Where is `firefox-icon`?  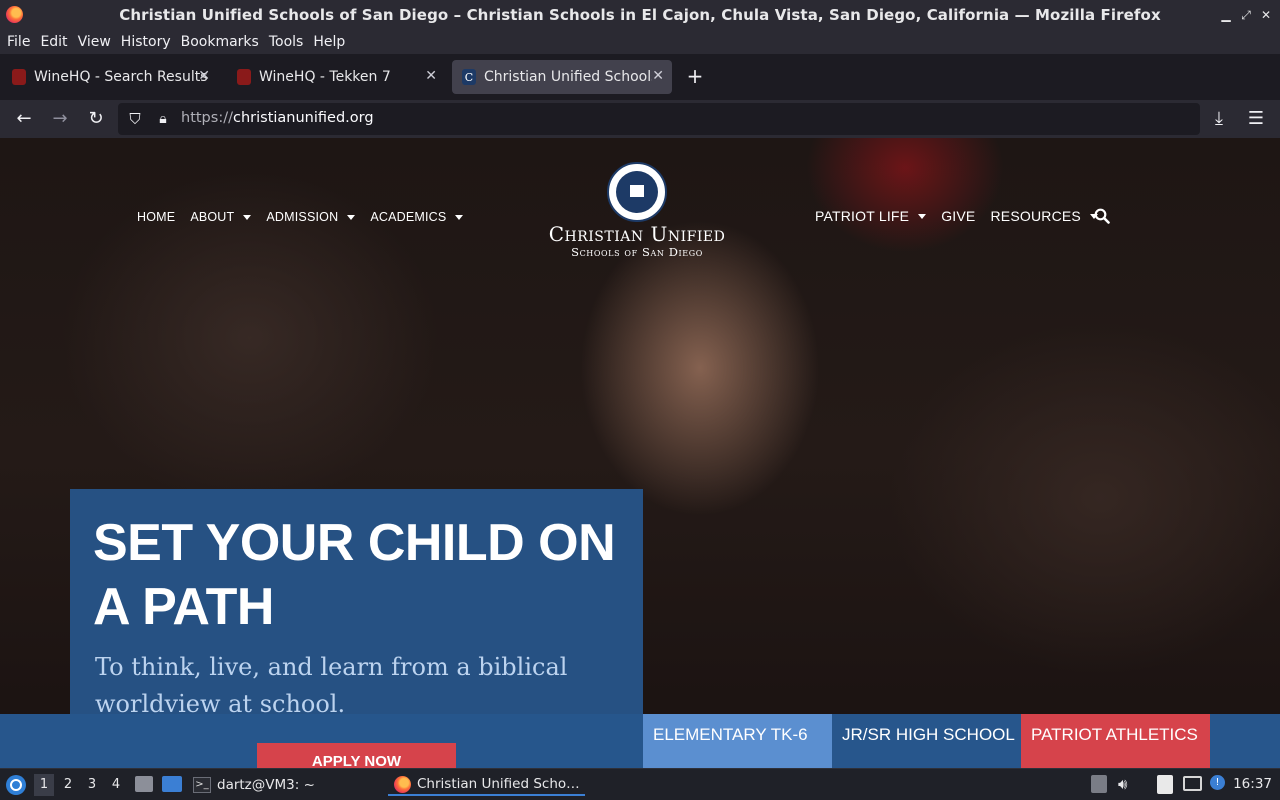 firefox-icon is located at coordinates (402, 784).